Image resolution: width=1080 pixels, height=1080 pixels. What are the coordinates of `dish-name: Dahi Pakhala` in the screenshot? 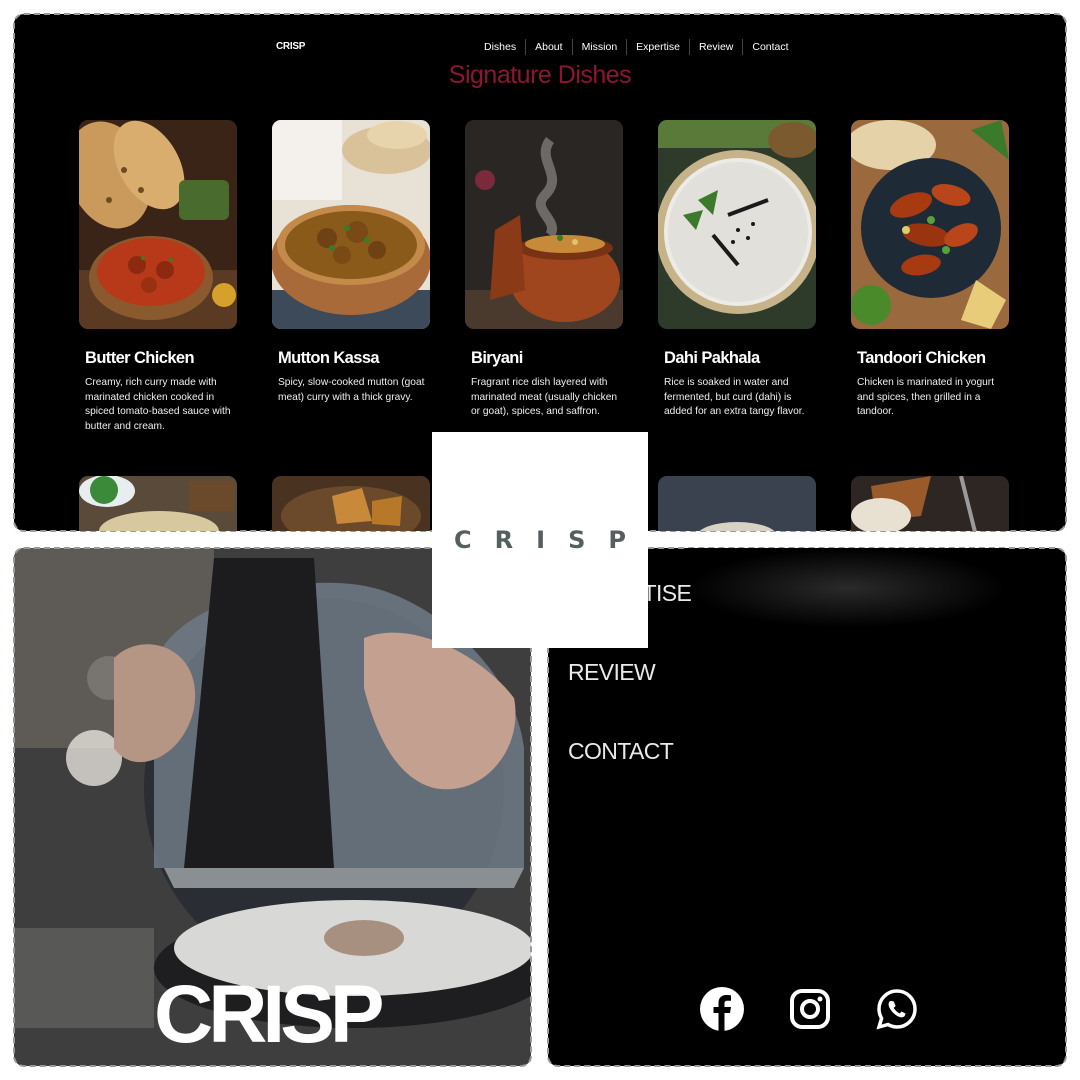 It's located at (712, 358).